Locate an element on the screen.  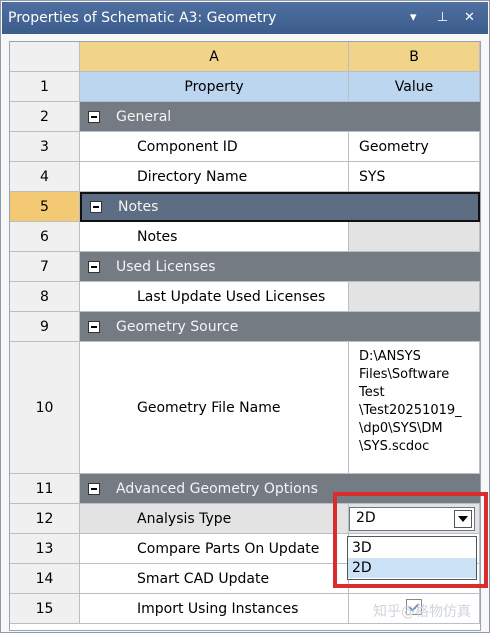
table-row: 8 Last Update Used Licenses is located at coordinates (245, 297).